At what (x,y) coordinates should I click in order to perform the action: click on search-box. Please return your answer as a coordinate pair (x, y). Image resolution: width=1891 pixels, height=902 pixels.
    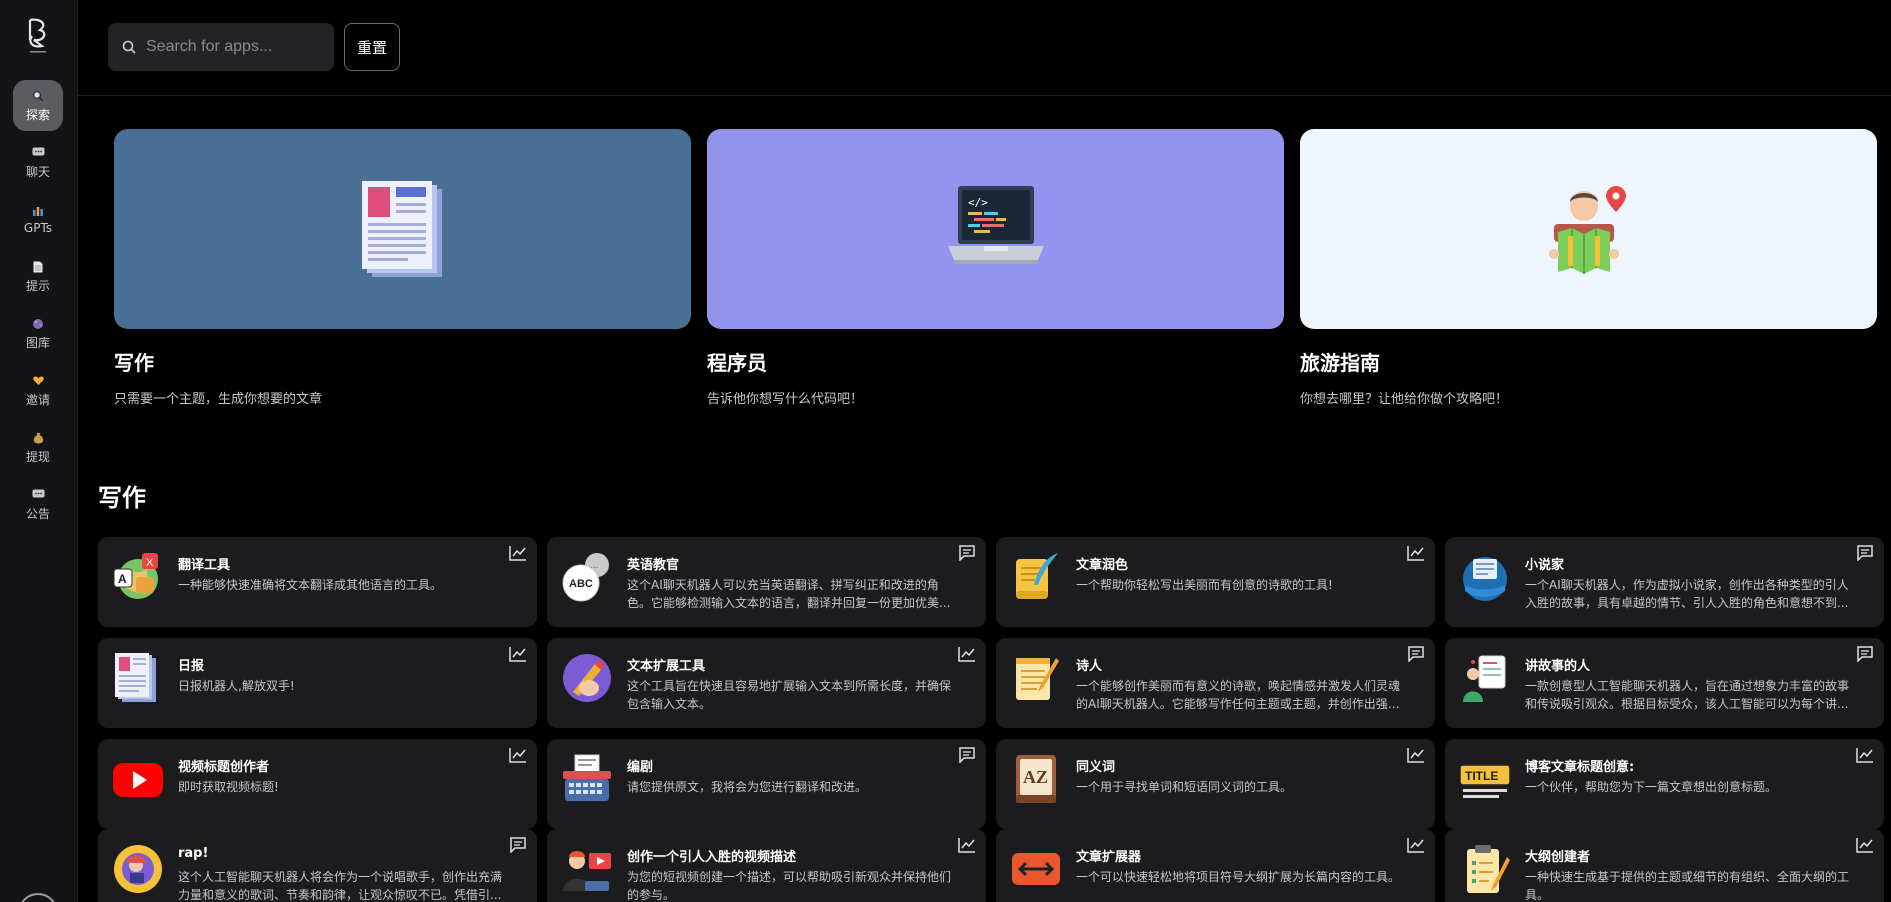
    Looking at the image, I should click on (221, 47).